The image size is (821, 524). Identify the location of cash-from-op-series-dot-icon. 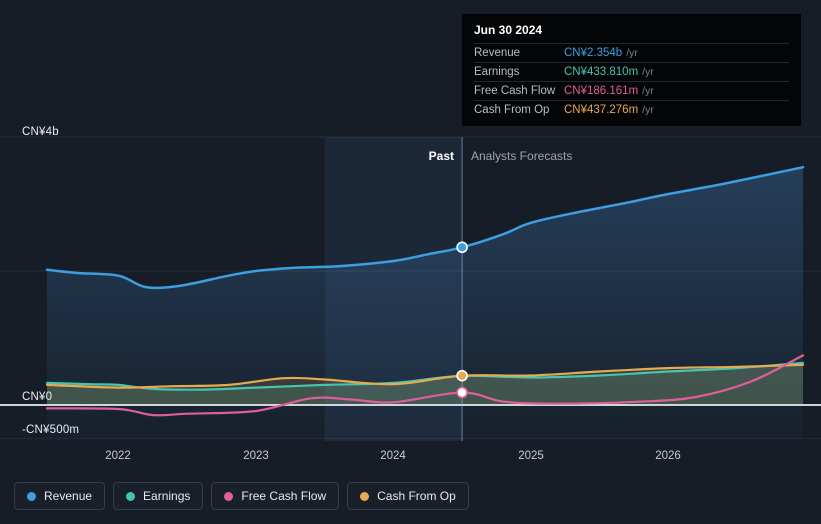
(365, 496).